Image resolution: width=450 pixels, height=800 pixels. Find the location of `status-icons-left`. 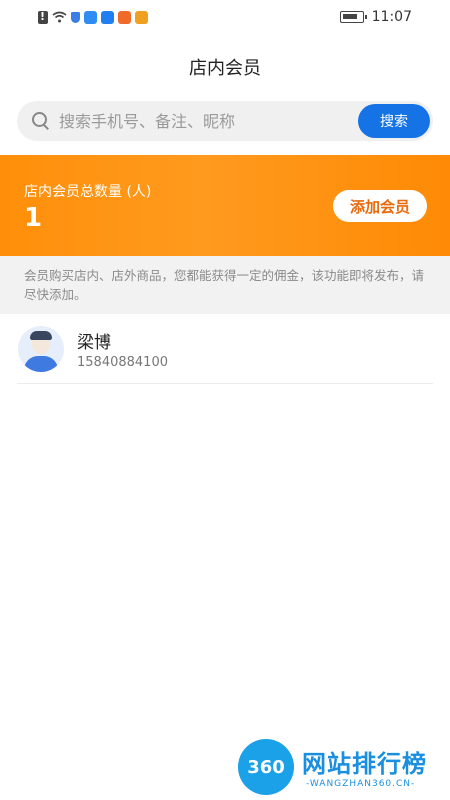

status-icons-left is located at coordinates (93, 17).